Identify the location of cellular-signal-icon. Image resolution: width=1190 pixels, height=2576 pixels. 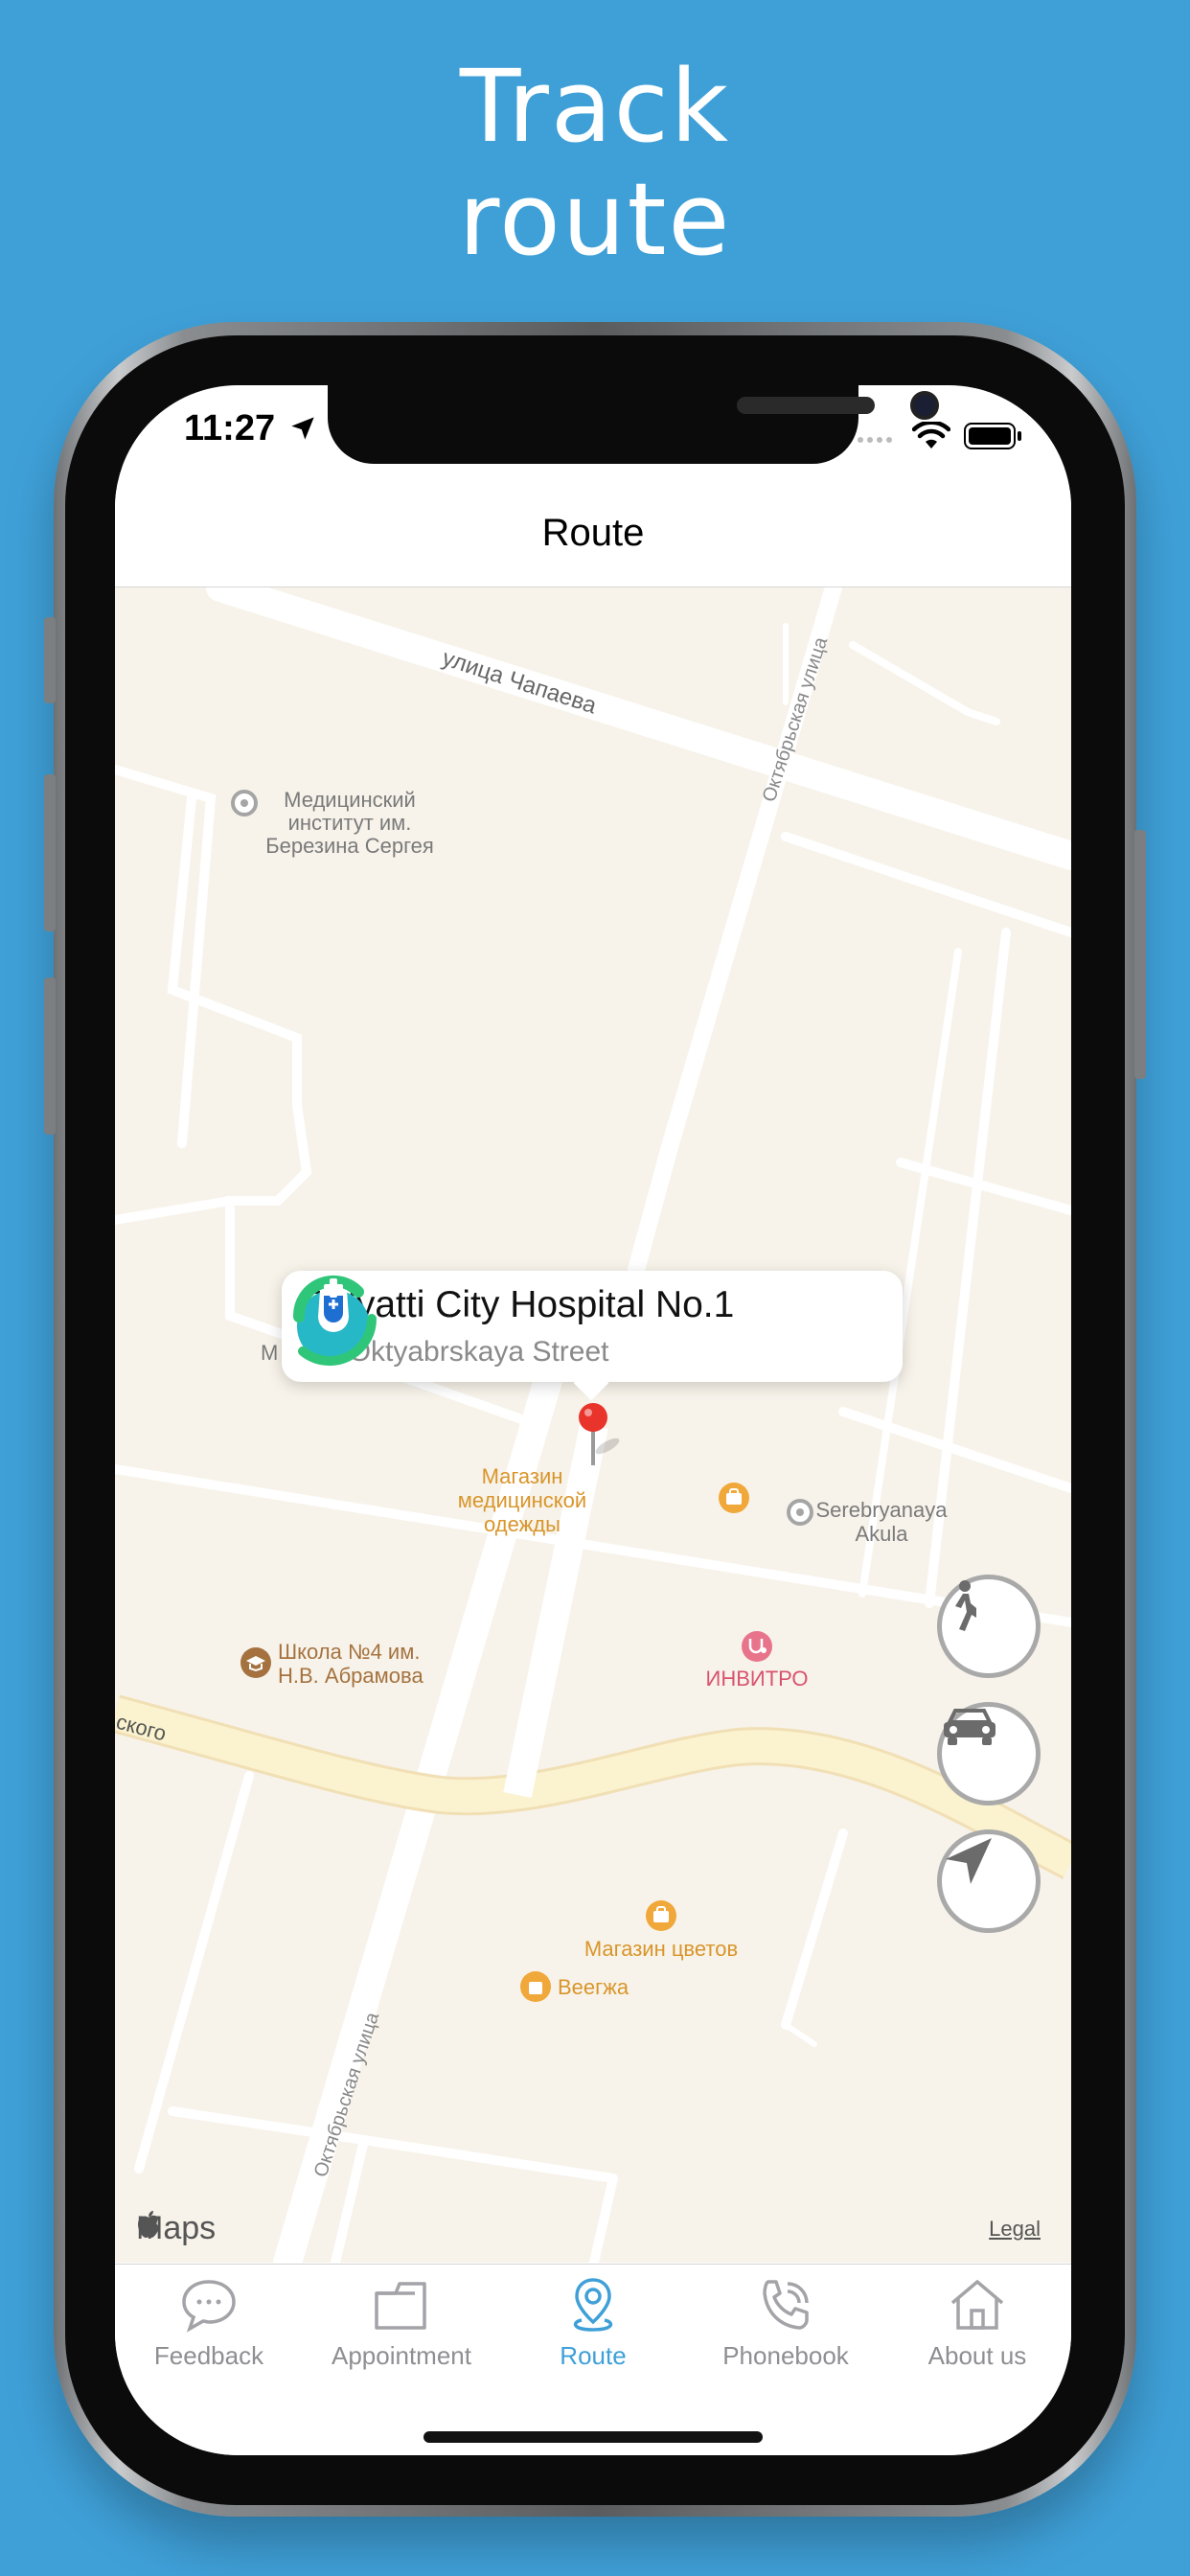
(875, 440).